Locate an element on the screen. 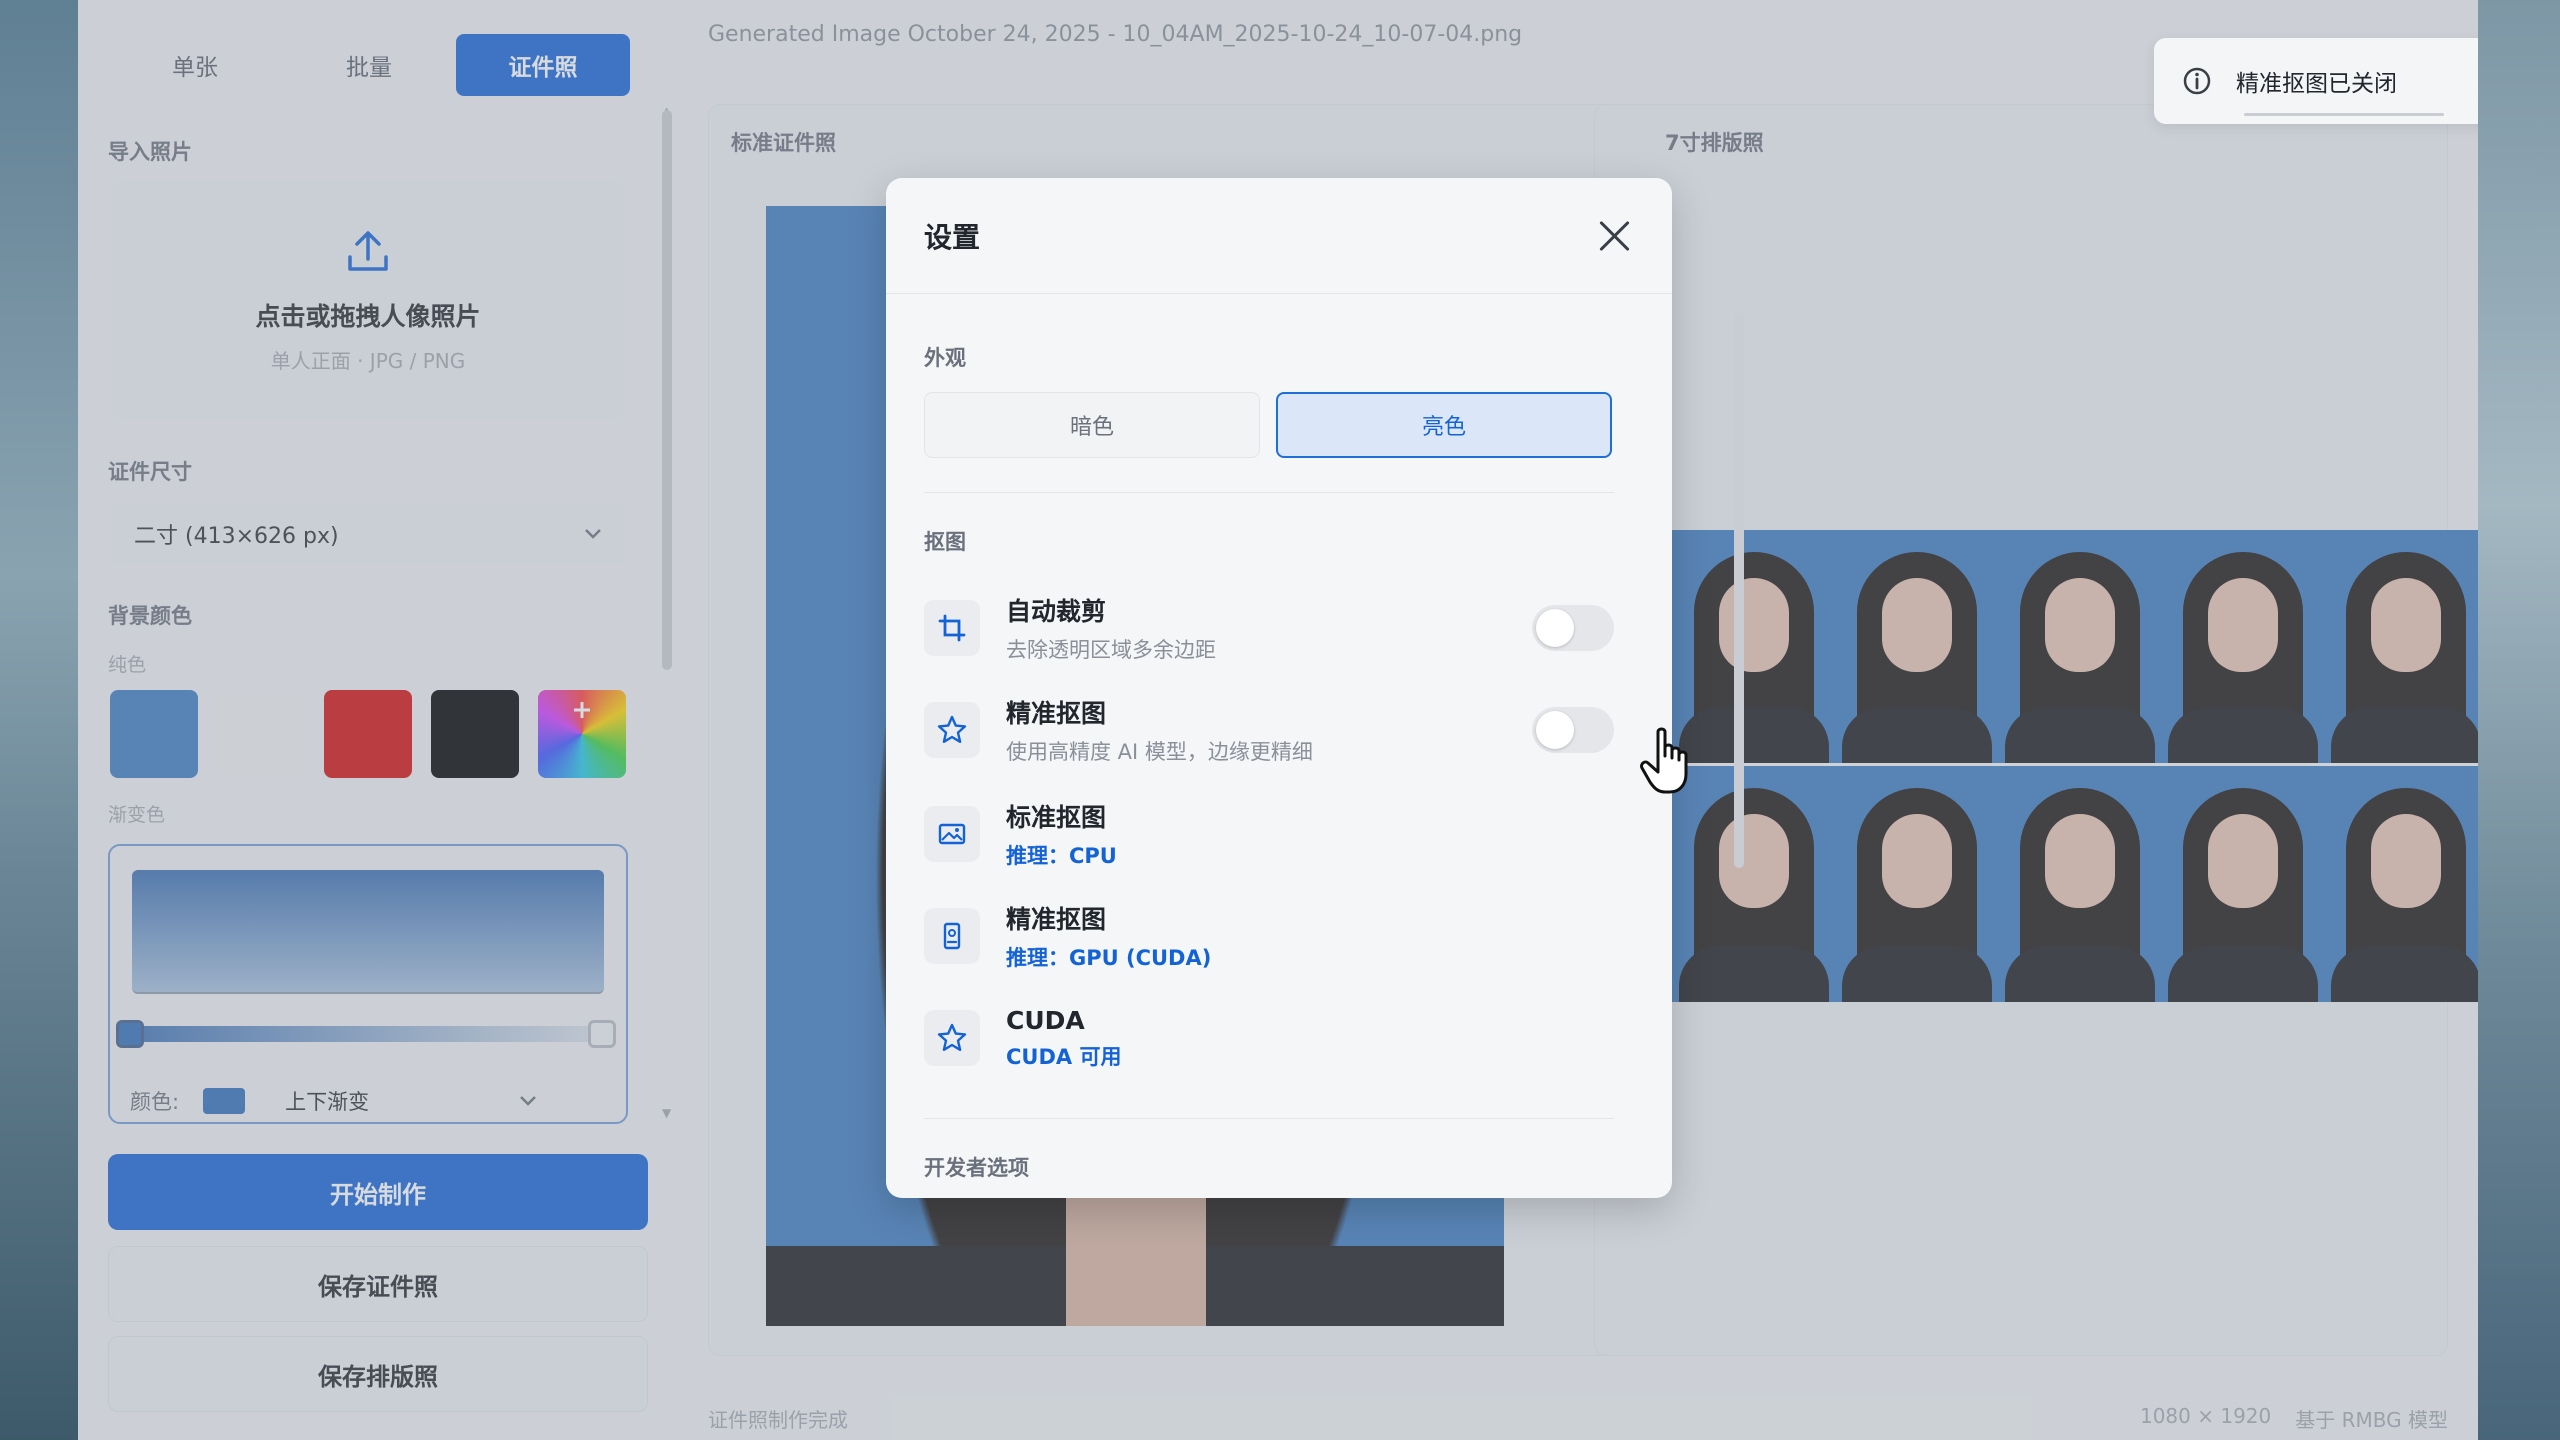 The image size is (2560, 1440). toast-text: 精准抠图已关闭 is located at coordinates (2316, 84).